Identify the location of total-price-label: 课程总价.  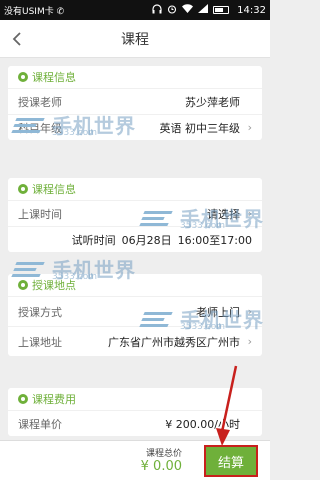
(163, 454).